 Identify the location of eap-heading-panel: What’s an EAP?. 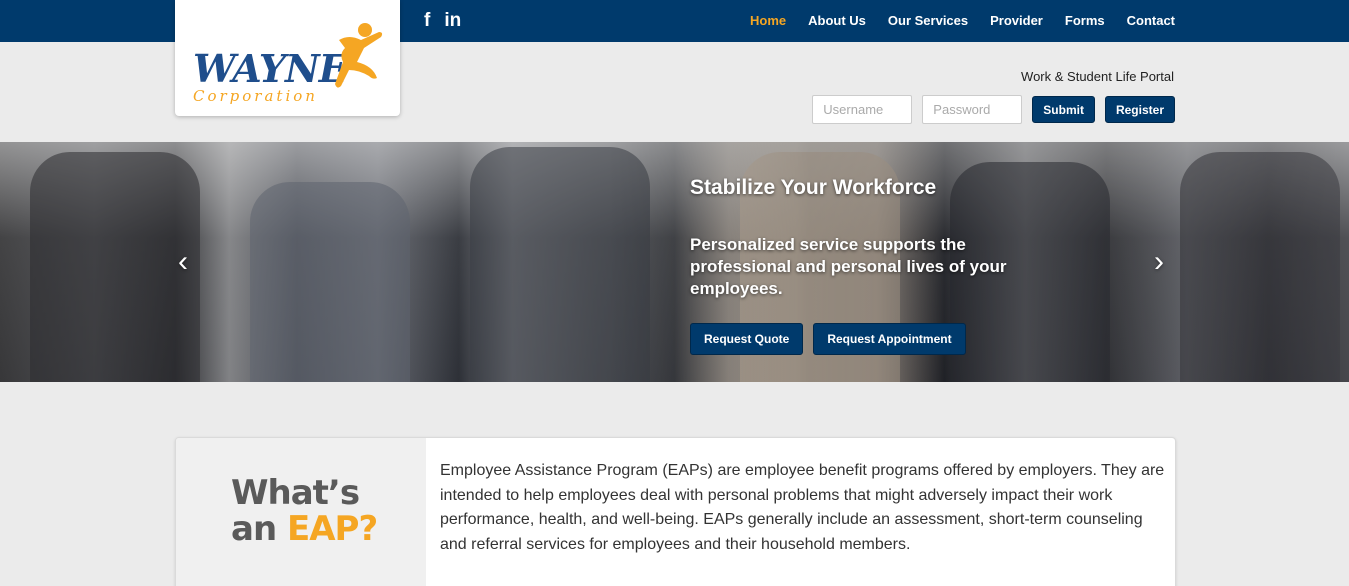
(301, 512).